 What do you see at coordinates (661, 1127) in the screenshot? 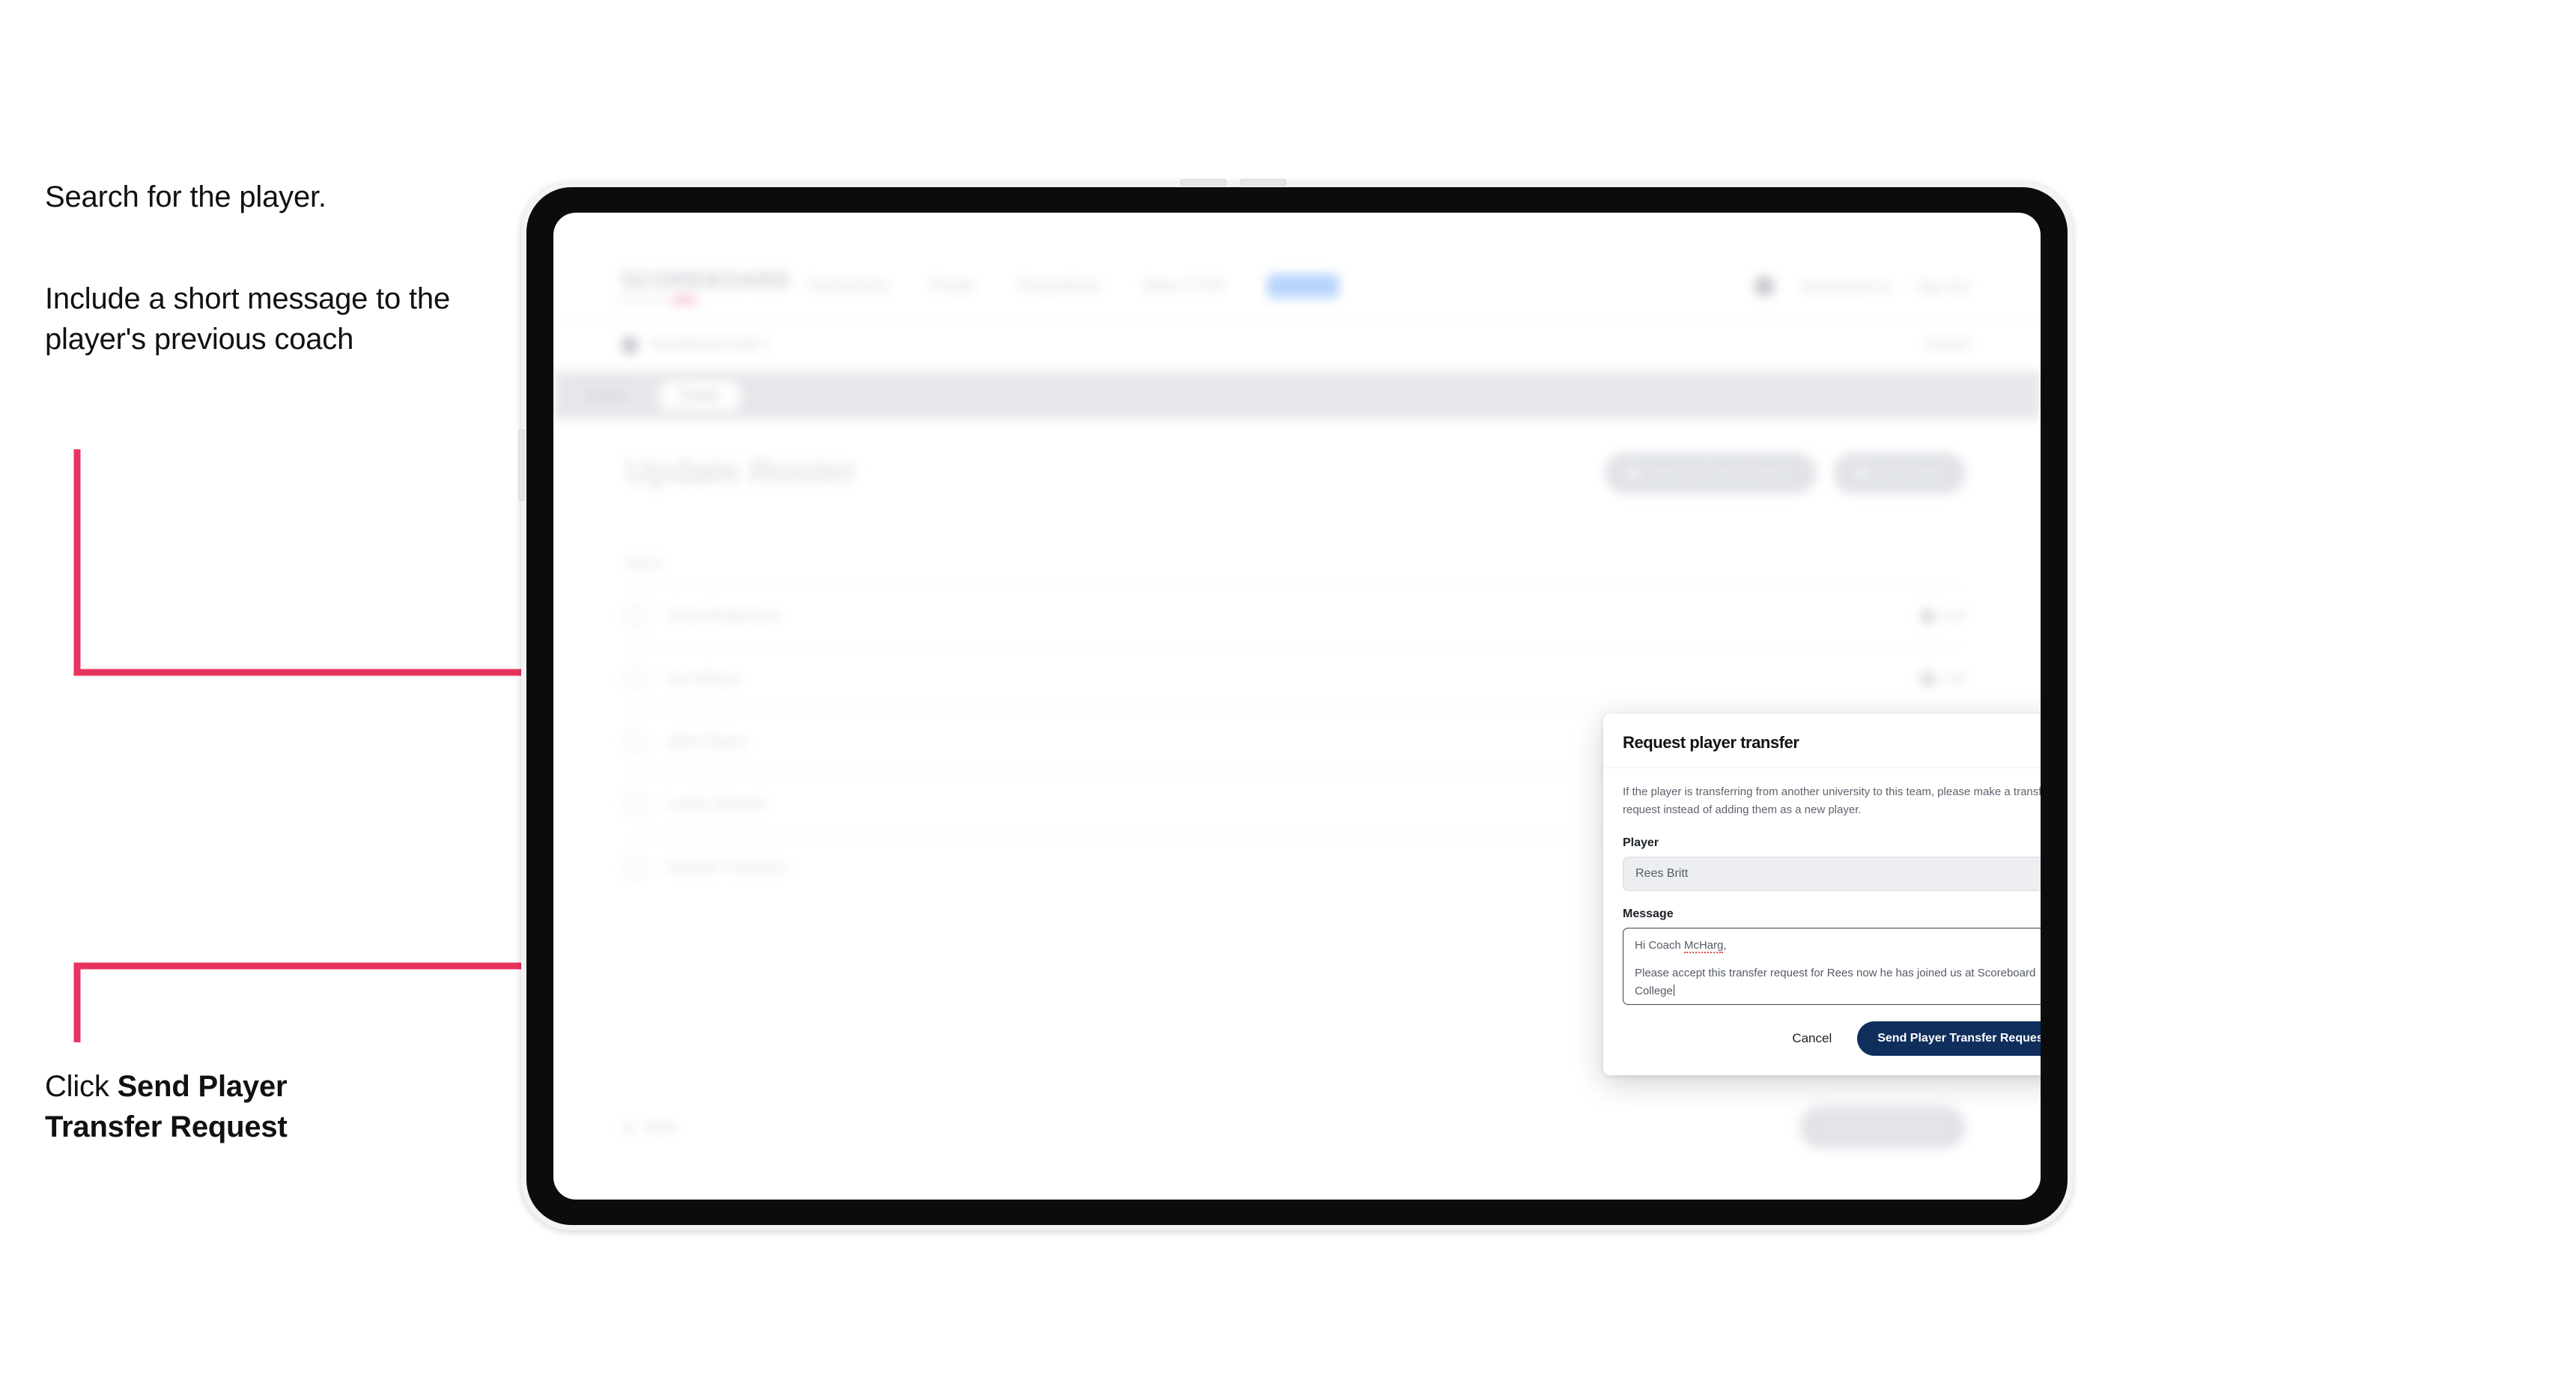
I see `back-label: Back` at bounding box center [661, 1127].